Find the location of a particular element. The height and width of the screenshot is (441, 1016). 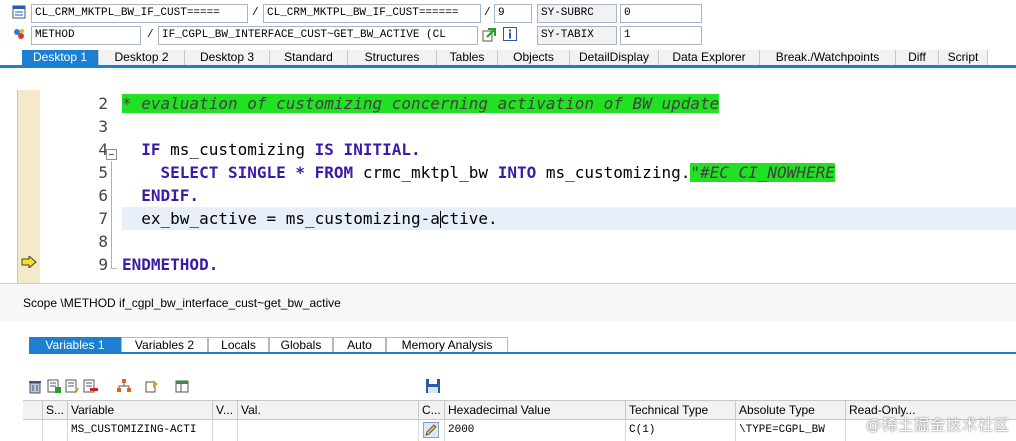

tab-desktop-2: Desktop 2 is located at coordinates (142, 57).